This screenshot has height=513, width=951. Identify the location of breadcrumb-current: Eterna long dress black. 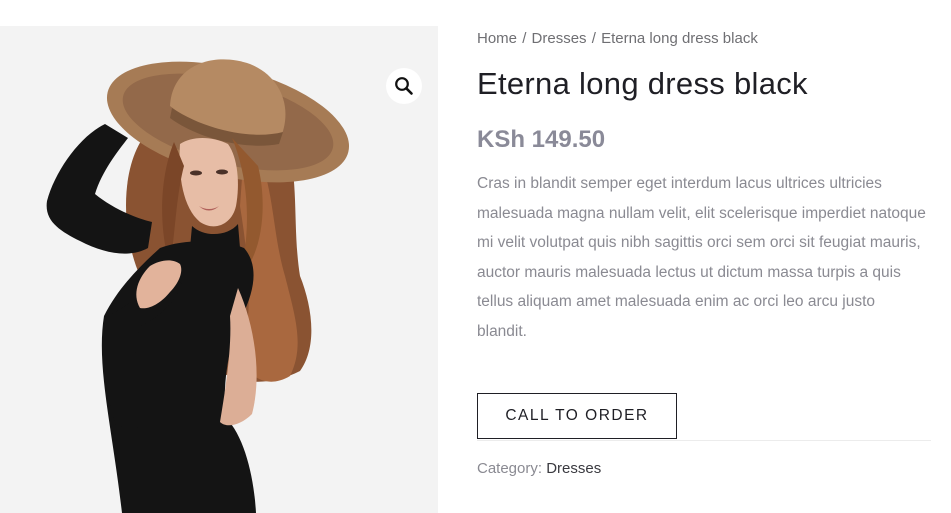
(679, 38).